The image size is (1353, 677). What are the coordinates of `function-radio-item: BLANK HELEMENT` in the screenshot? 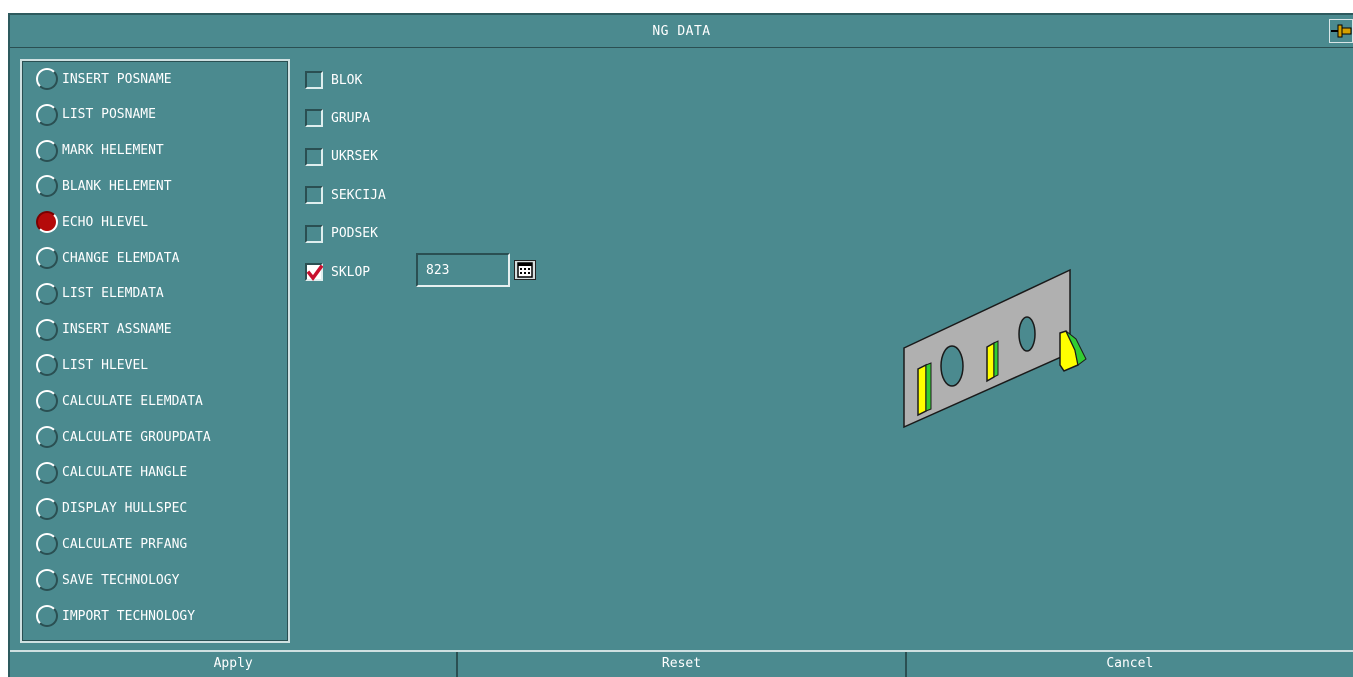 It's located at (104, 186).